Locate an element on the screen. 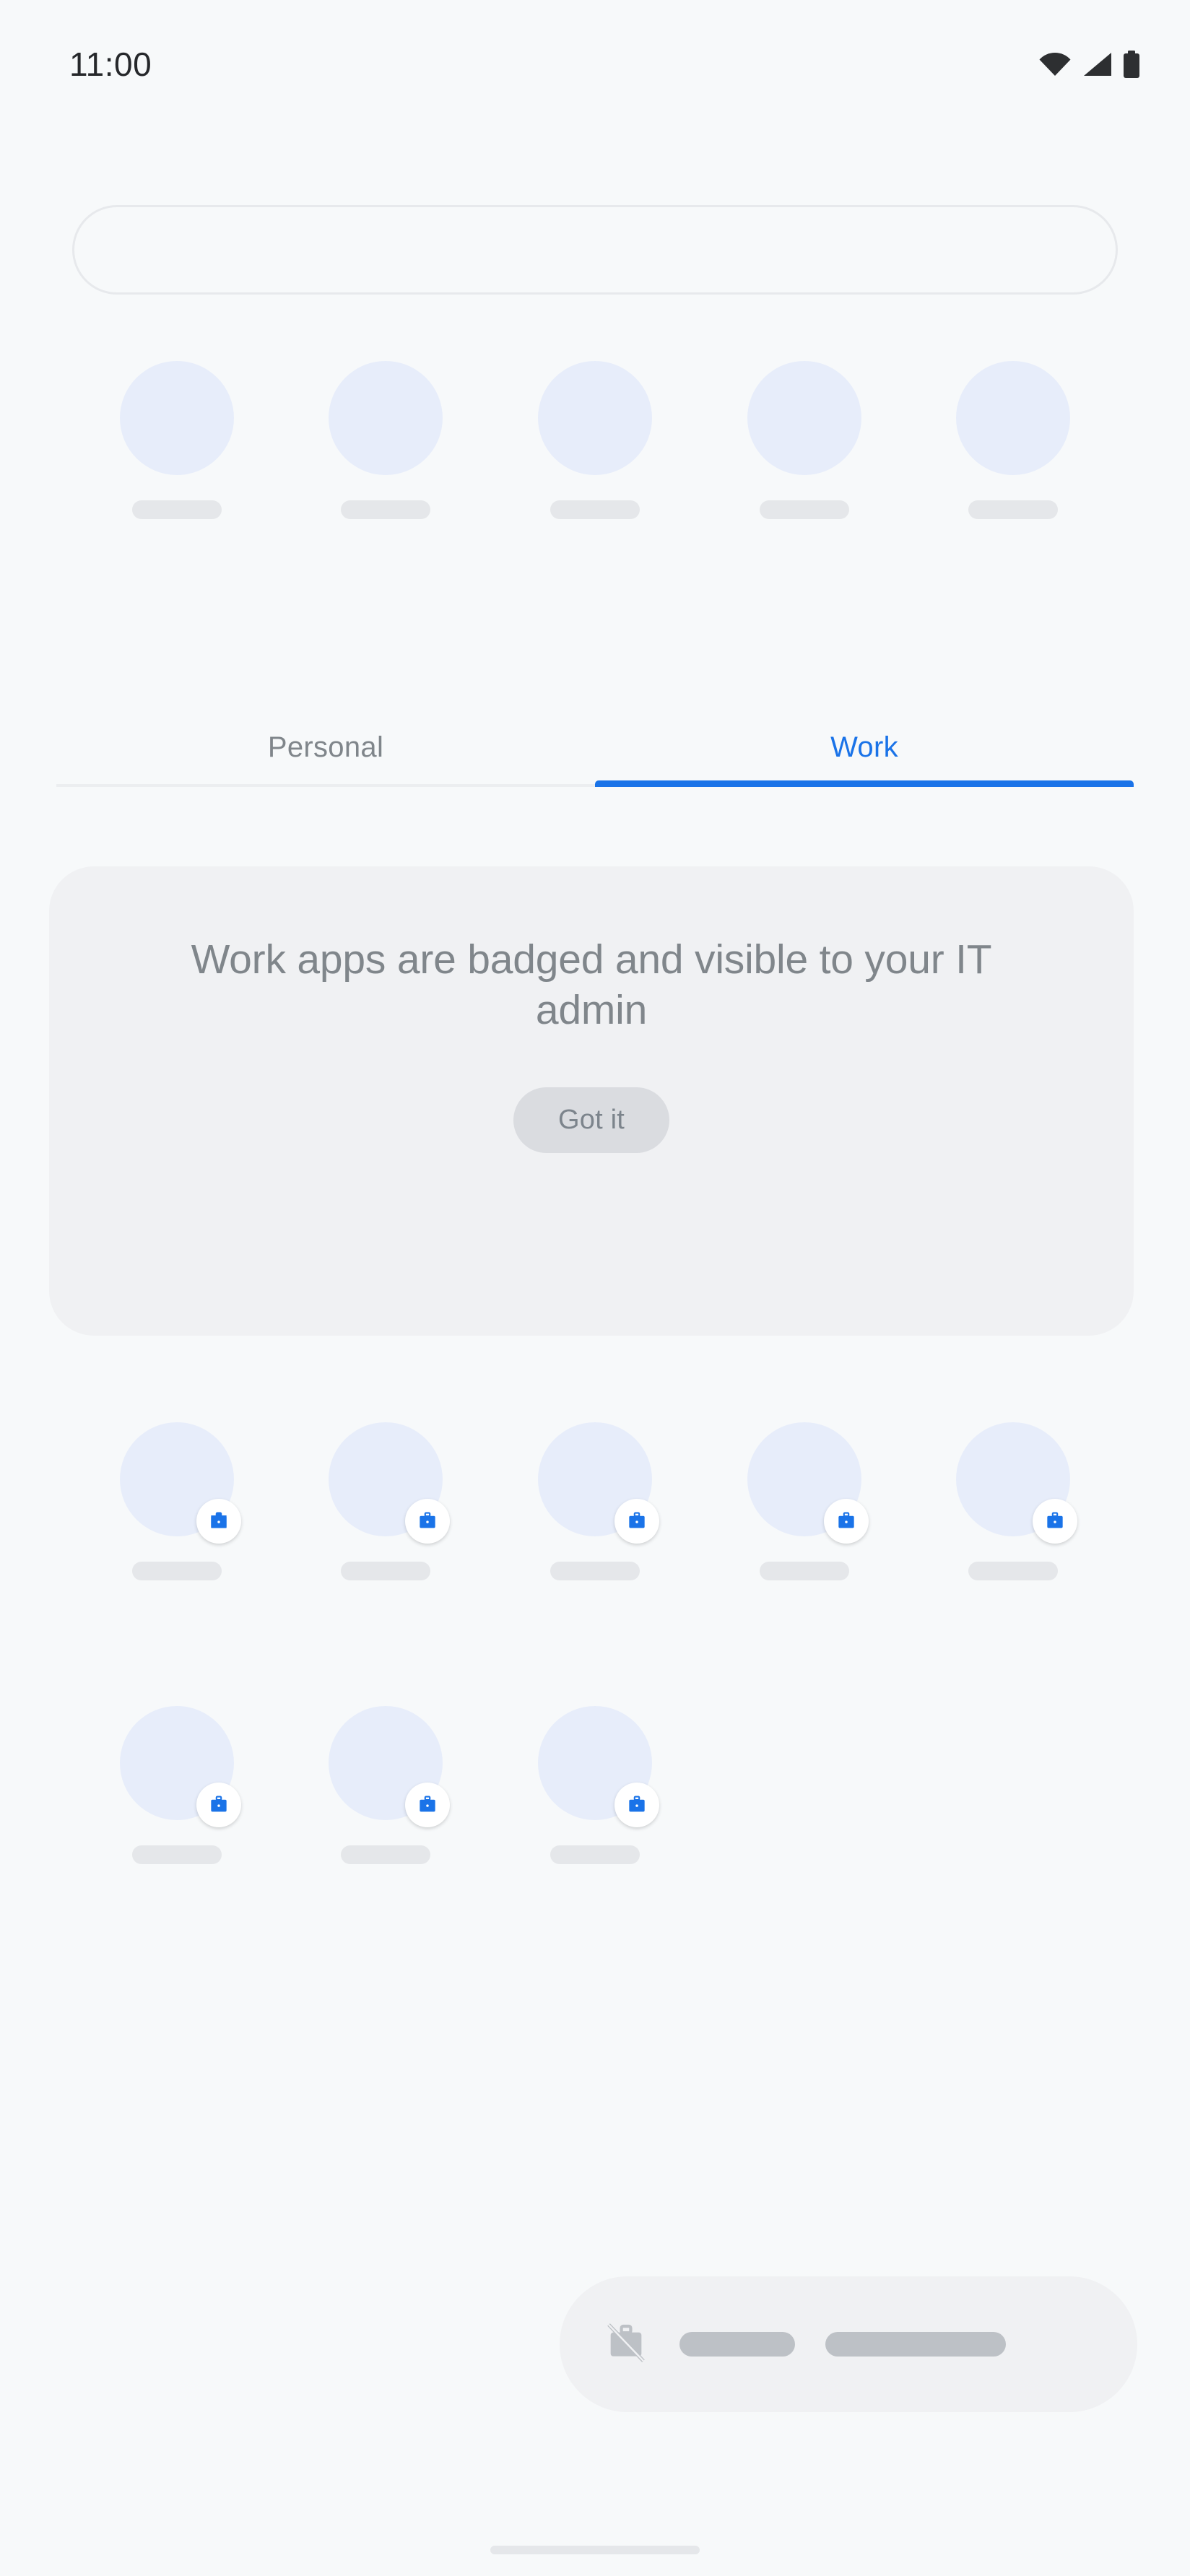 This screenshot has width=1190, height=2576. profile-tabs: Personal Work is located at coordinates (595, 747).